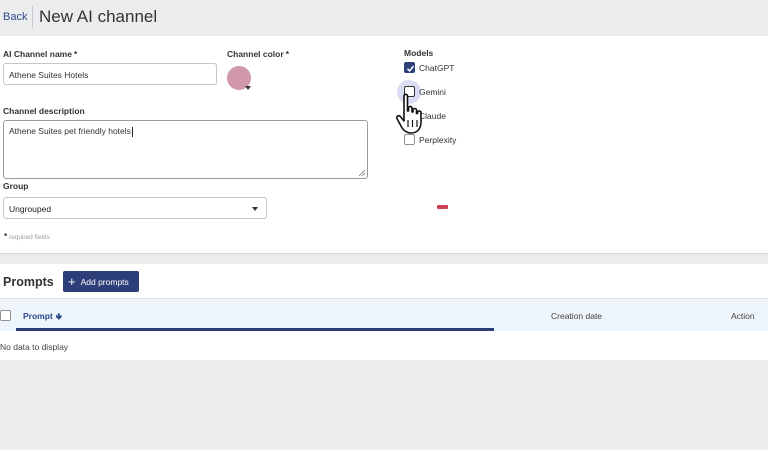 The height and width of the screenshot is (450, 768). Describe the element at coordinates (40, 54) in the screenshot. I see `channel-name-label: AI Channel name *` at that location.